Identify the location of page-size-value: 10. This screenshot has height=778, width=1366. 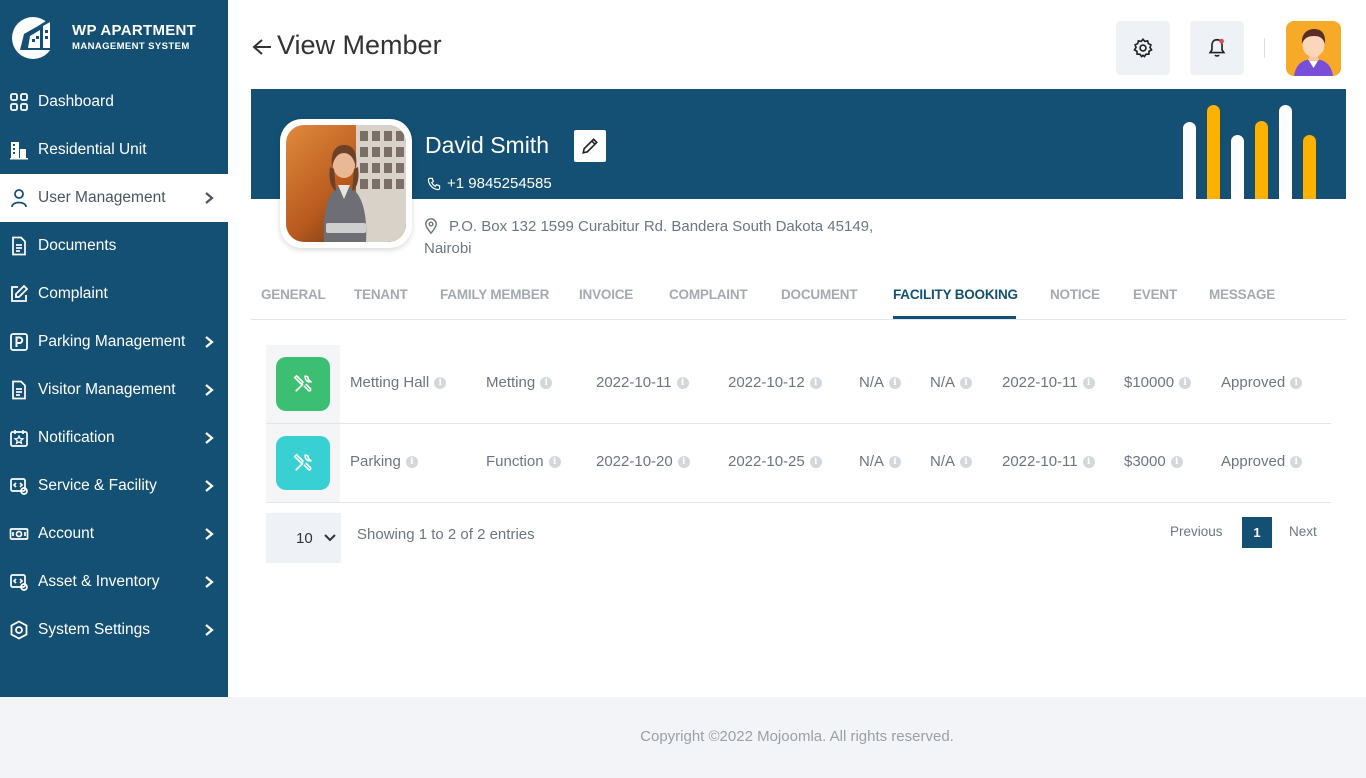
(304, 538).